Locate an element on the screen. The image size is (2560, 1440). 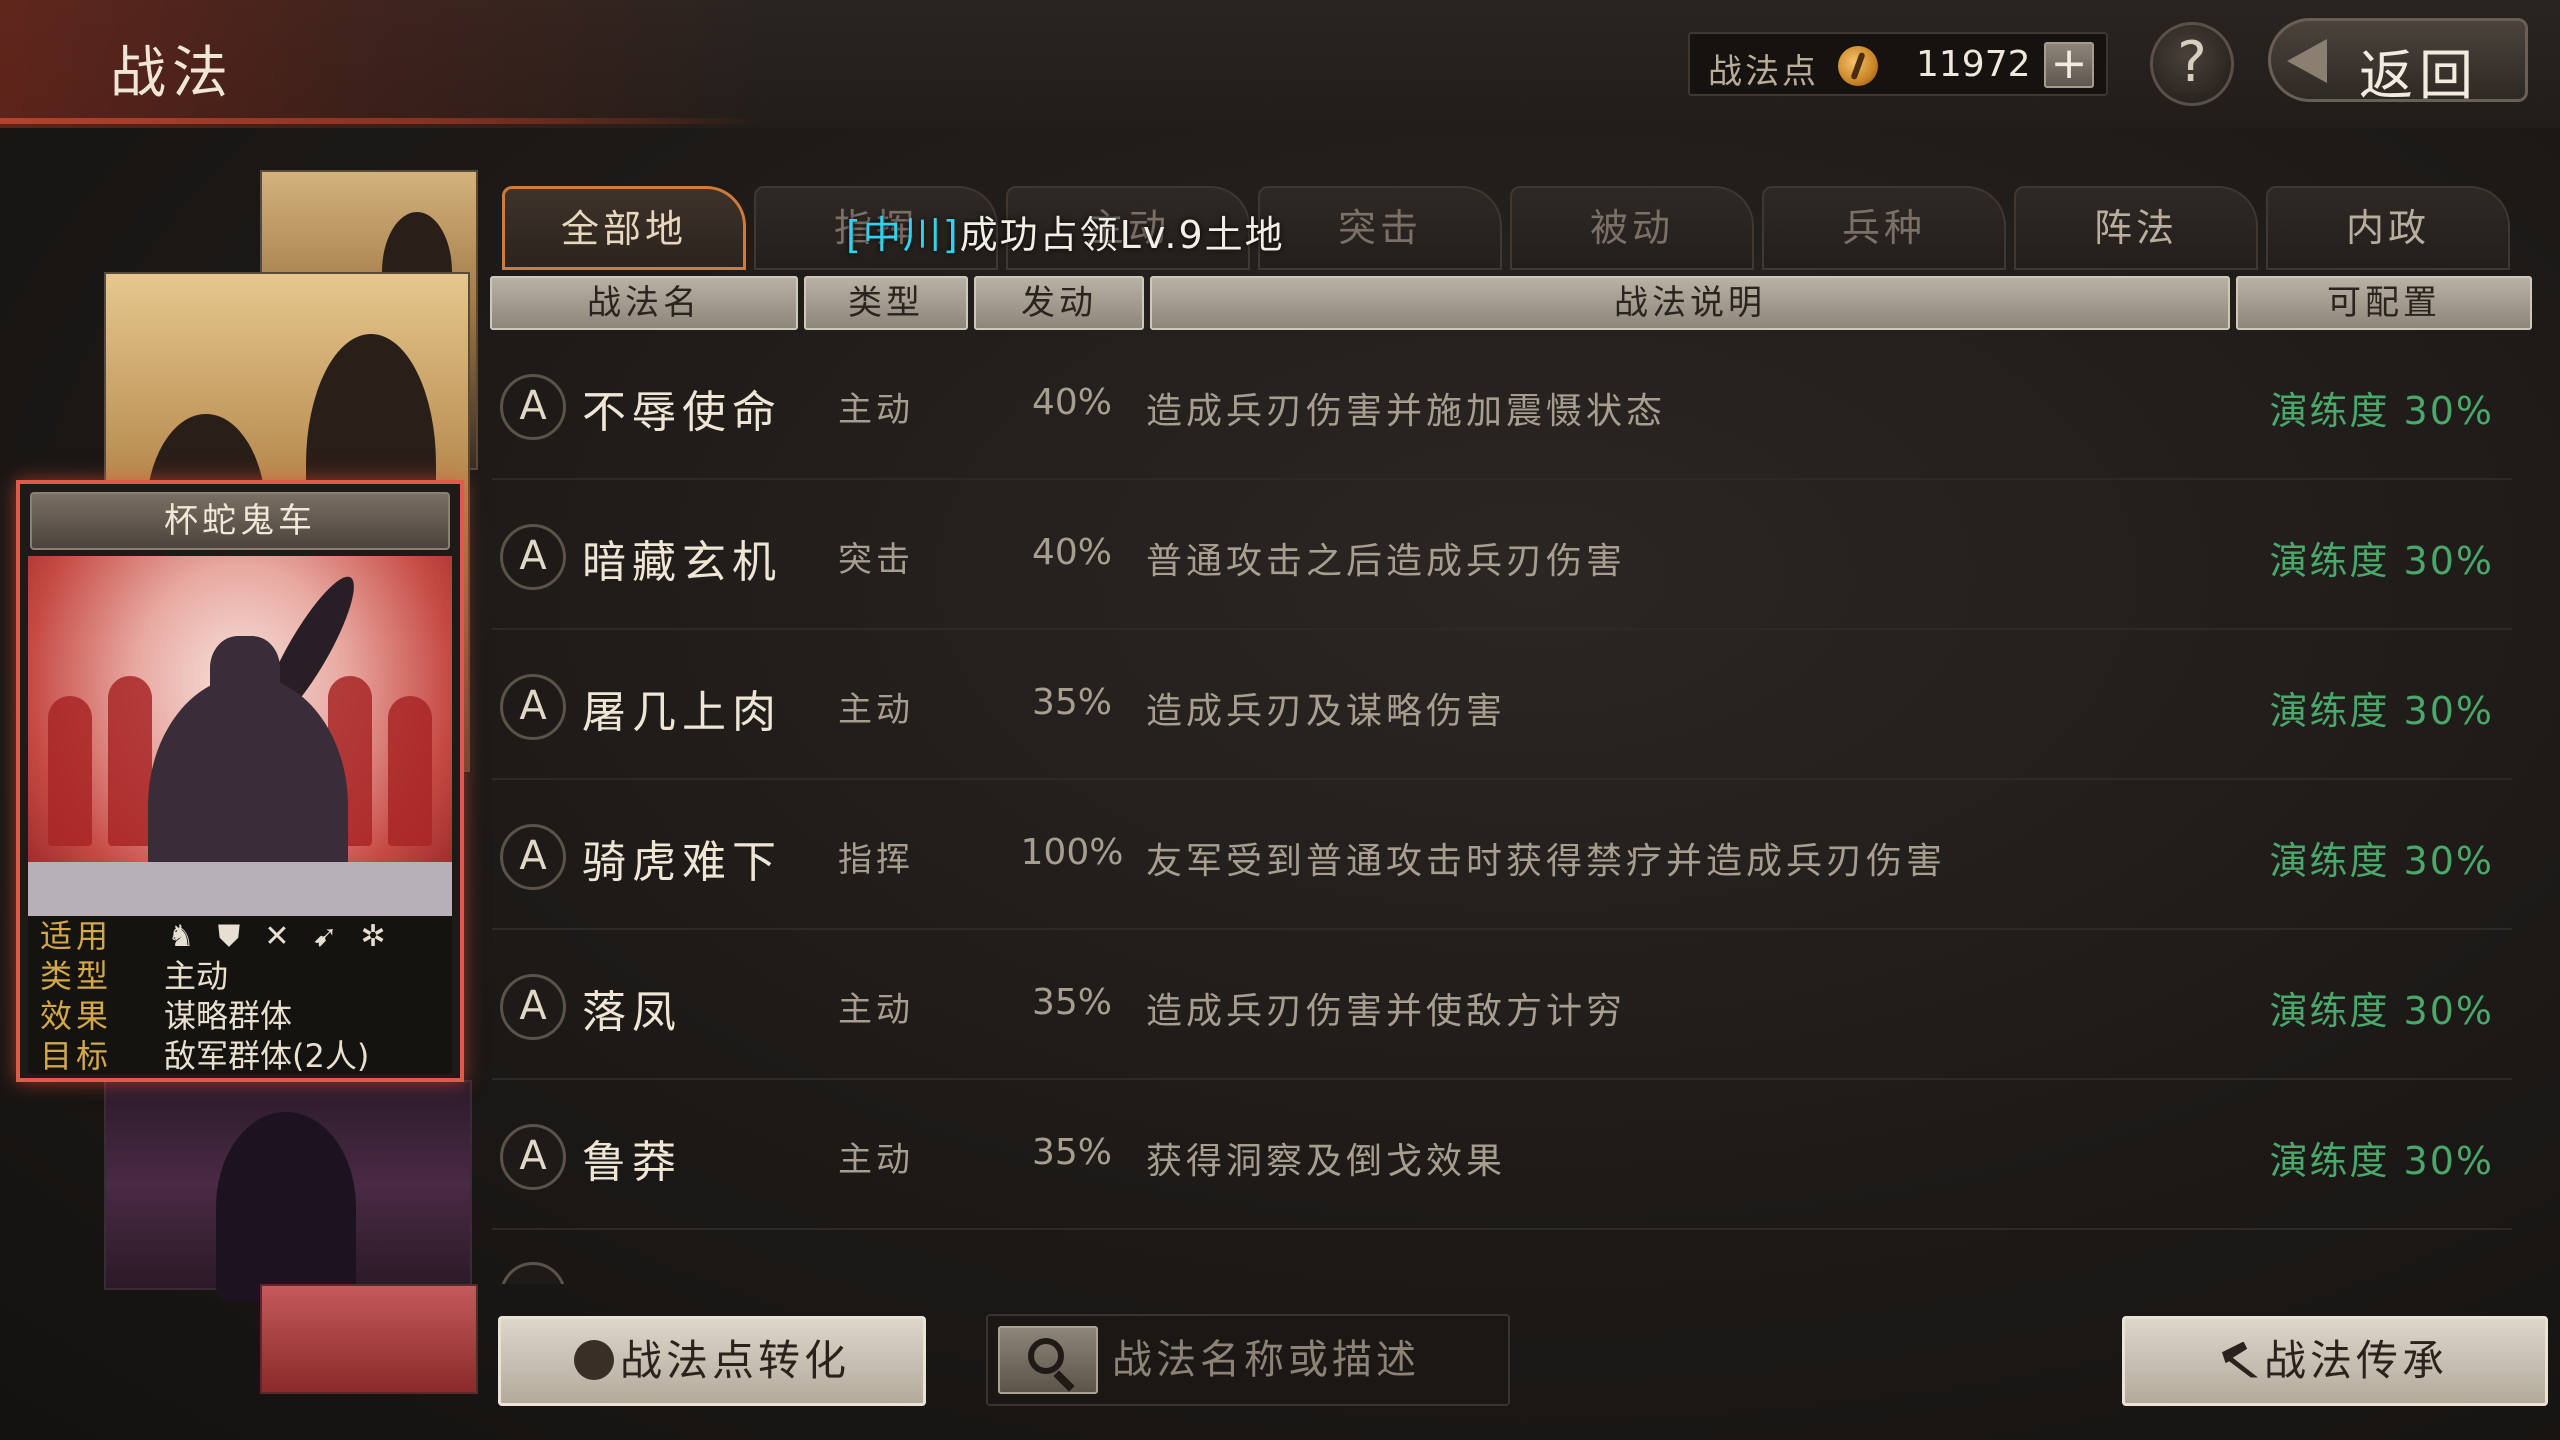
tactic-row: A 暗藏玄机 突击 40% 普通攻击之后造成兵刃伤害 演练度 30% is located at coordinates (1502, 556).